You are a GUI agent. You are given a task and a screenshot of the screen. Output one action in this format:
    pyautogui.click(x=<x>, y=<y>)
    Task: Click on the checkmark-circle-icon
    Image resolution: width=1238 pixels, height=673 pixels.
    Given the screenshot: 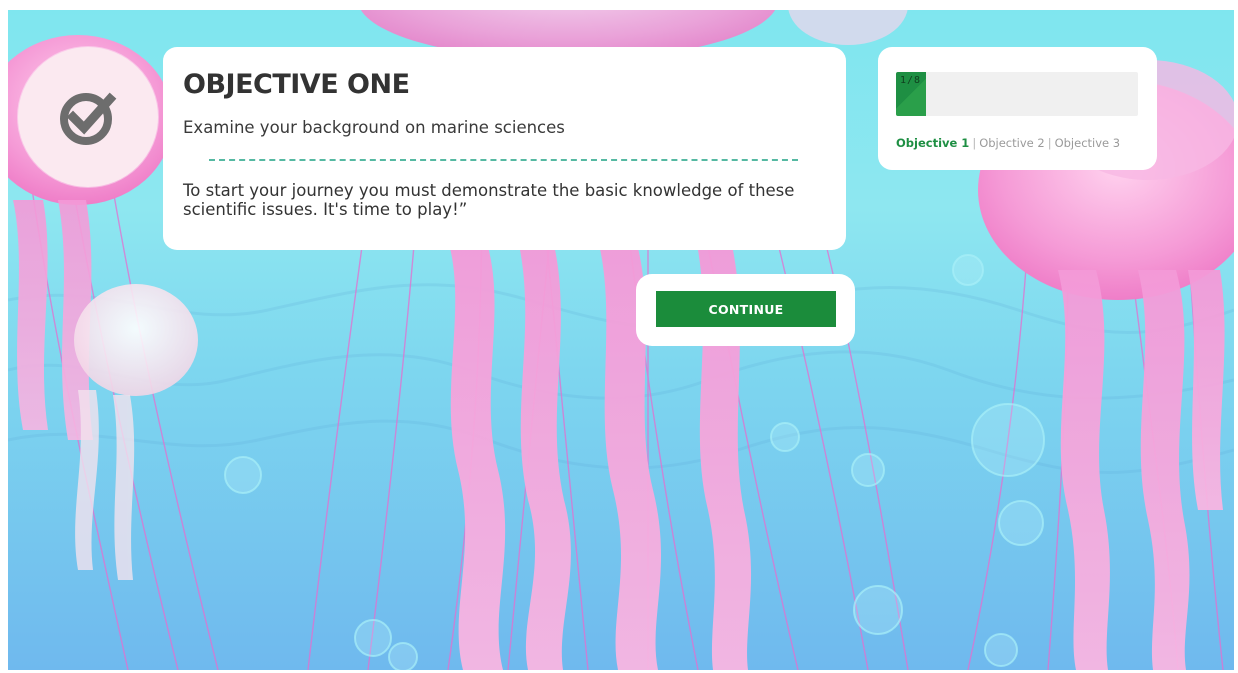 What is the action you would take?
    pyautogui.click(x=88, y=118)
    